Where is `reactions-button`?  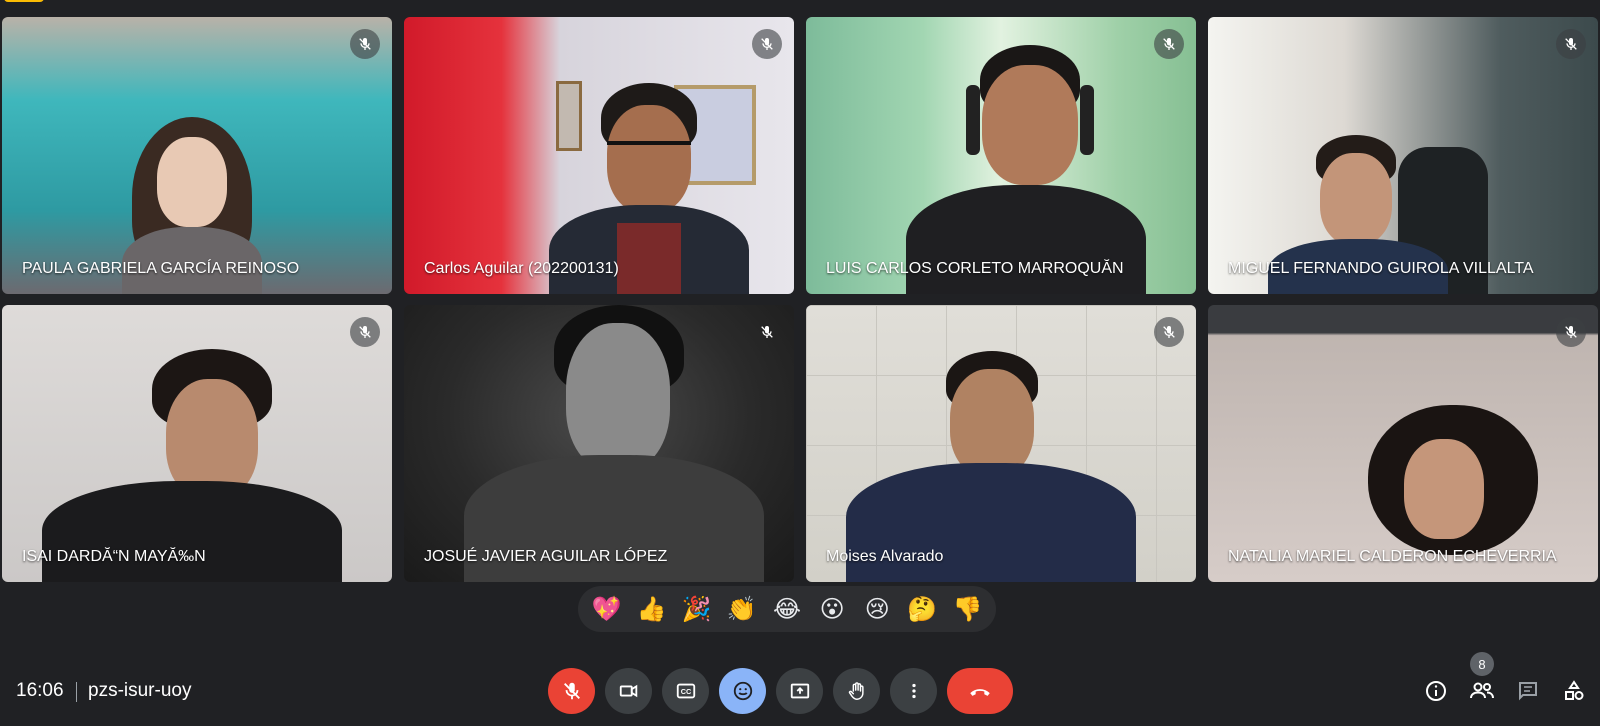
reactions-button is located at coordinates (742, 691).